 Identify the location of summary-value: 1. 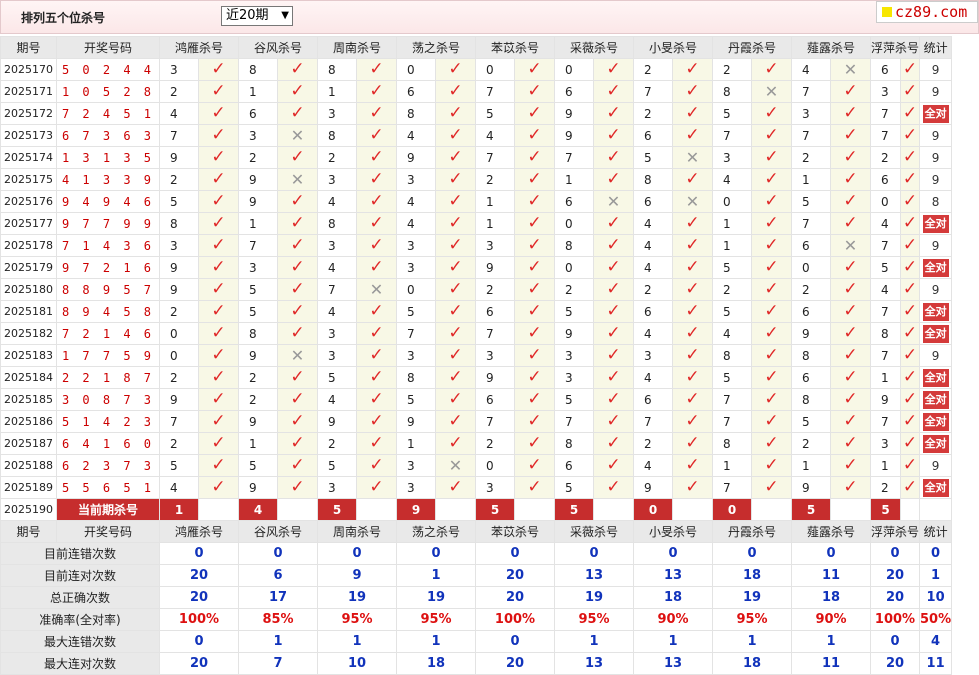
(436, 641).